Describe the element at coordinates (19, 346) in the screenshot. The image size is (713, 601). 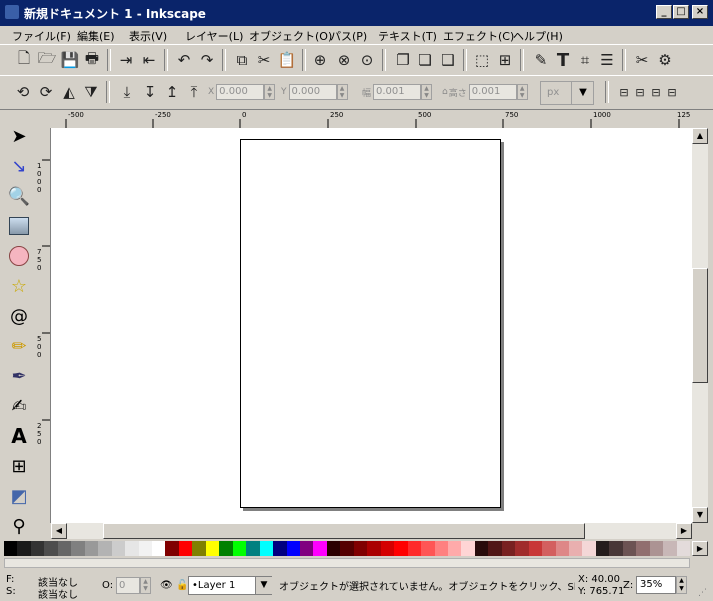
I see `pencil-tool-icon: ✏` at that location.